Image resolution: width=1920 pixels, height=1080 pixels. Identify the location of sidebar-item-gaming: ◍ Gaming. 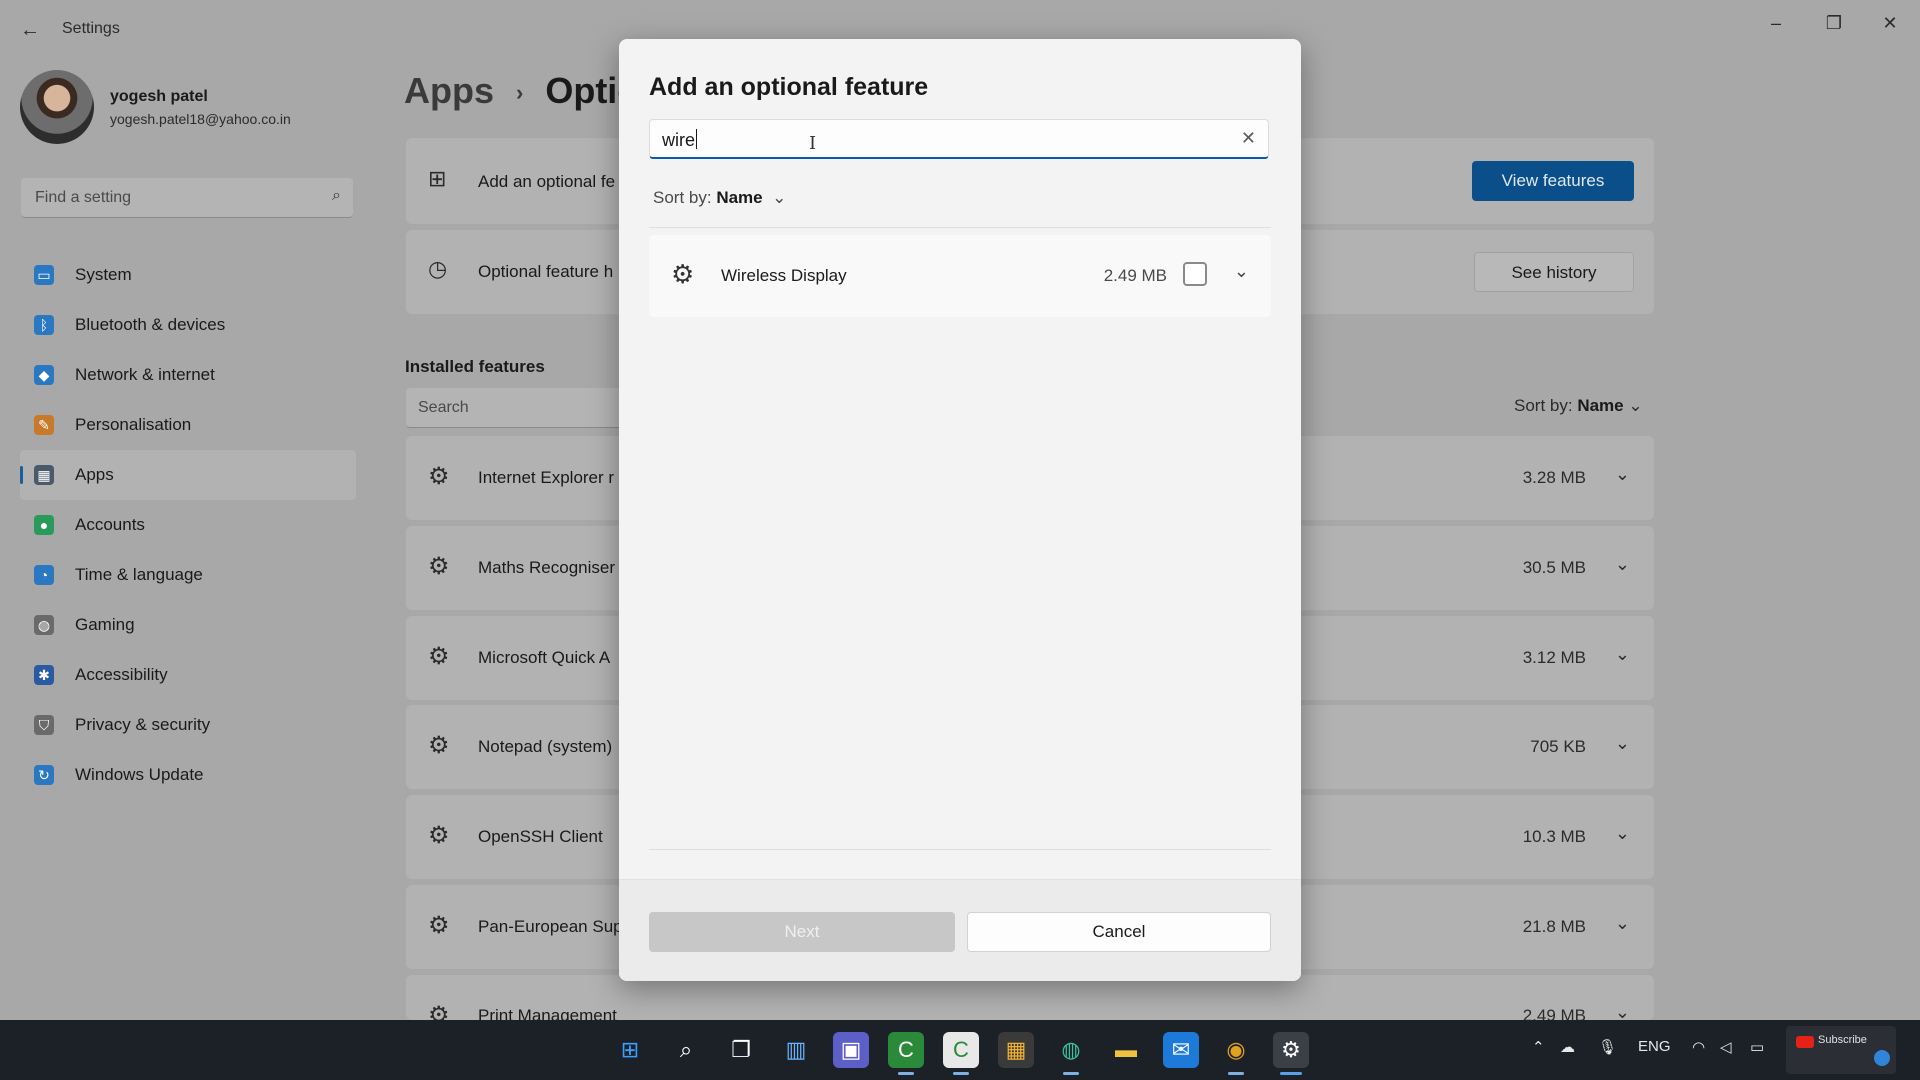
(188, 625).